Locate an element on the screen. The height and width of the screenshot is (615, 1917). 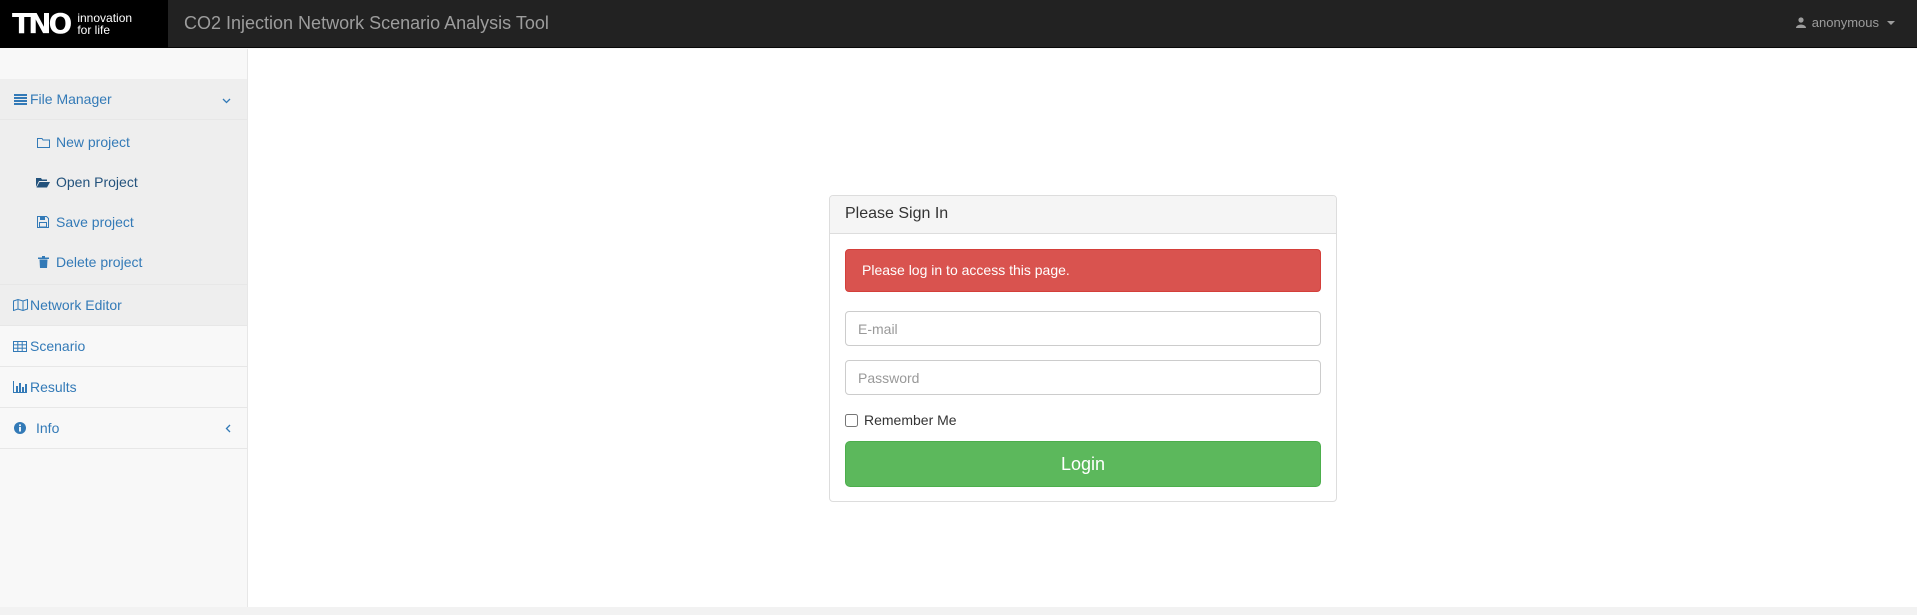
sidebar-item-label: Save project is located at coordinates (95, 222).